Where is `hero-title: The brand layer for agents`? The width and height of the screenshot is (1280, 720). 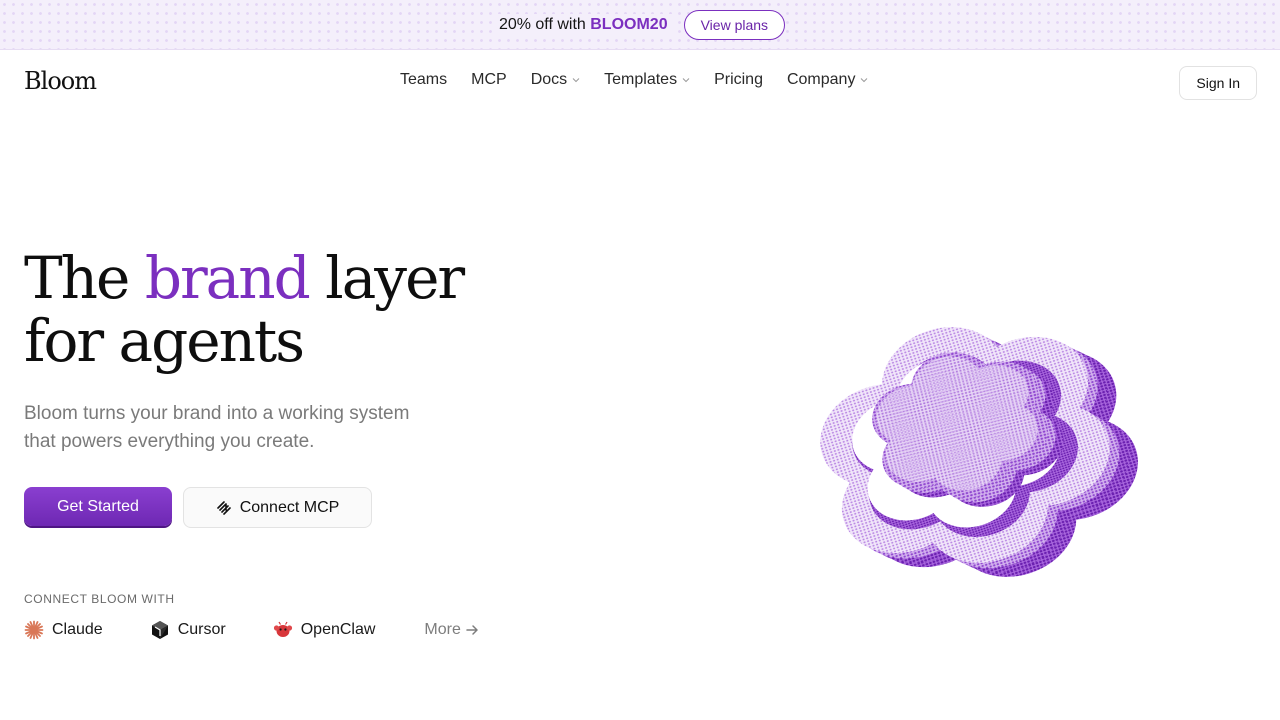
hero-title: The brand layer for agents is located at coordinates (284, 310).